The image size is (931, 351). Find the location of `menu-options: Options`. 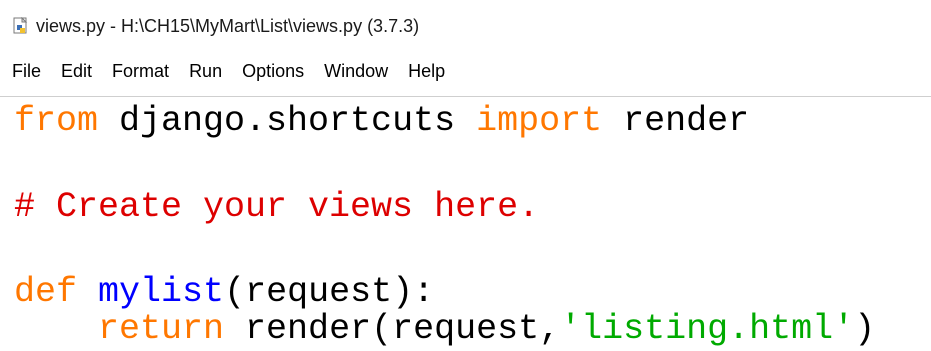

menu-options: Options is located at coordinates (273, 71).